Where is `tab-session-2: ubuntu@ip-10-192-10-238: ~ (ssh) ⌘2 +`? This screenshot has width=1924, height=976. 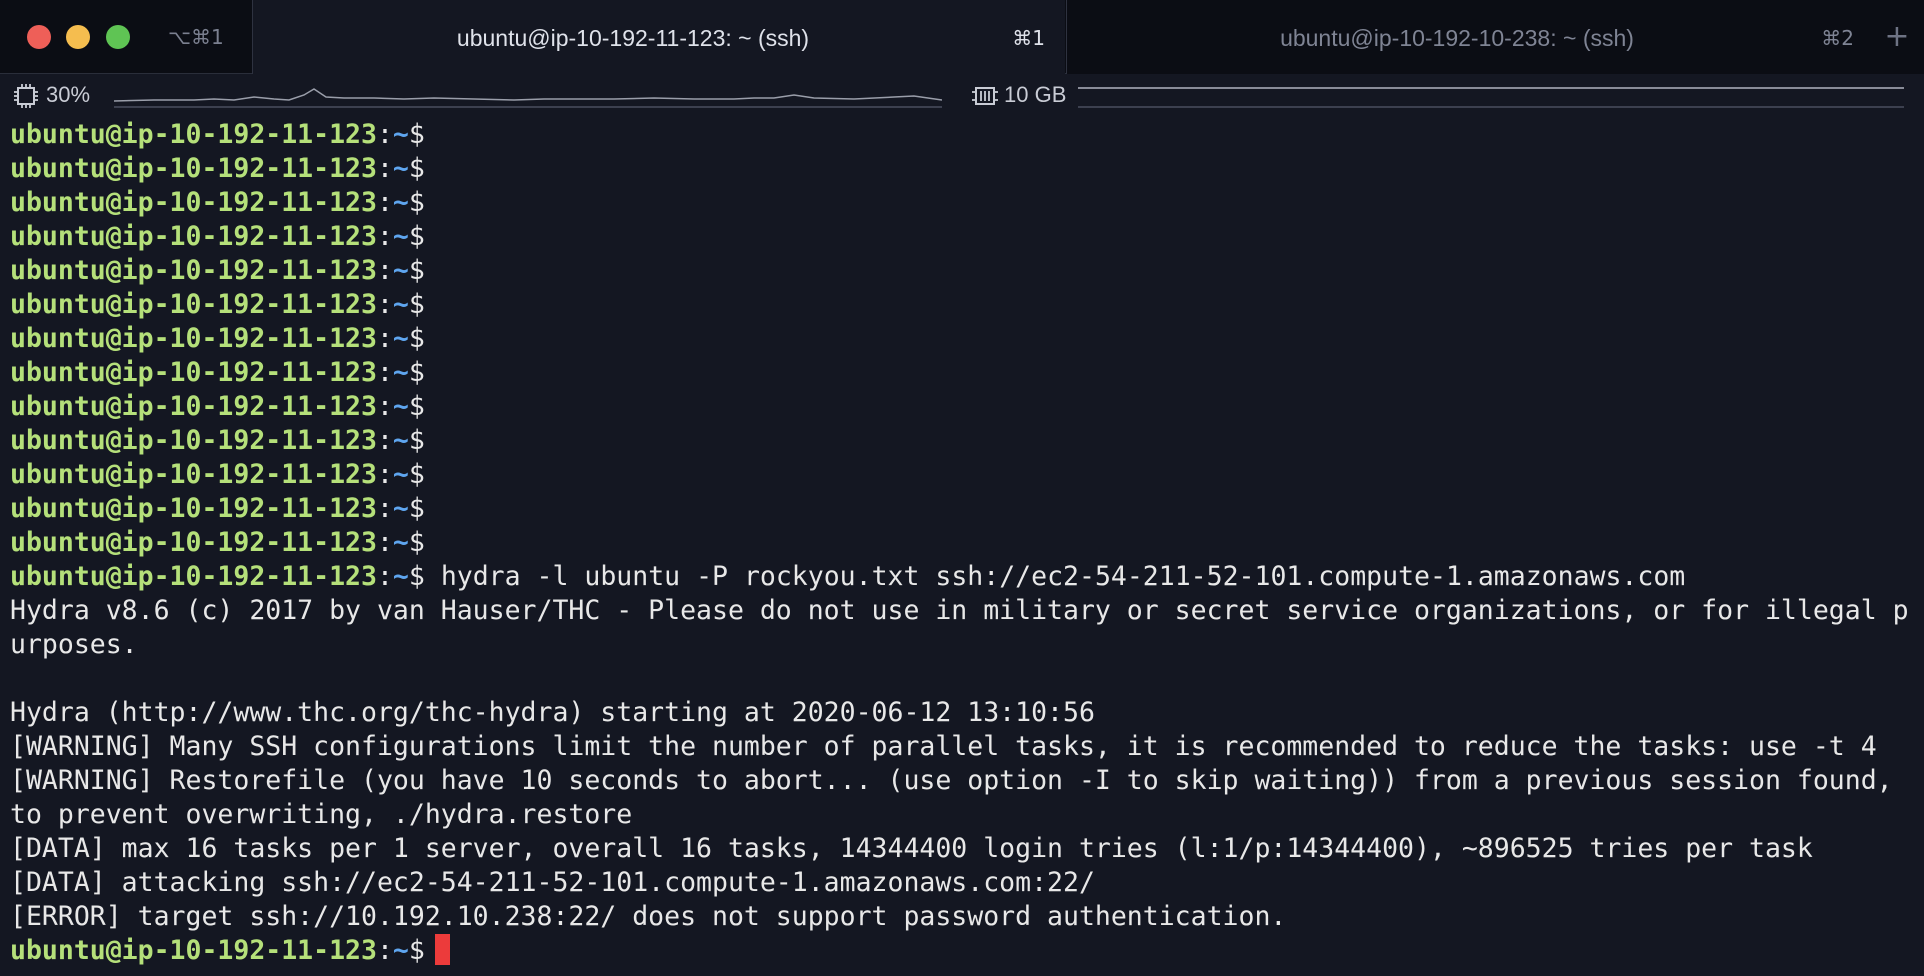 tab-session-2: ubuntu@ip-10-192-10-238: ~ (ssh) ⌘2 + is located at coordinates (1495, 37).